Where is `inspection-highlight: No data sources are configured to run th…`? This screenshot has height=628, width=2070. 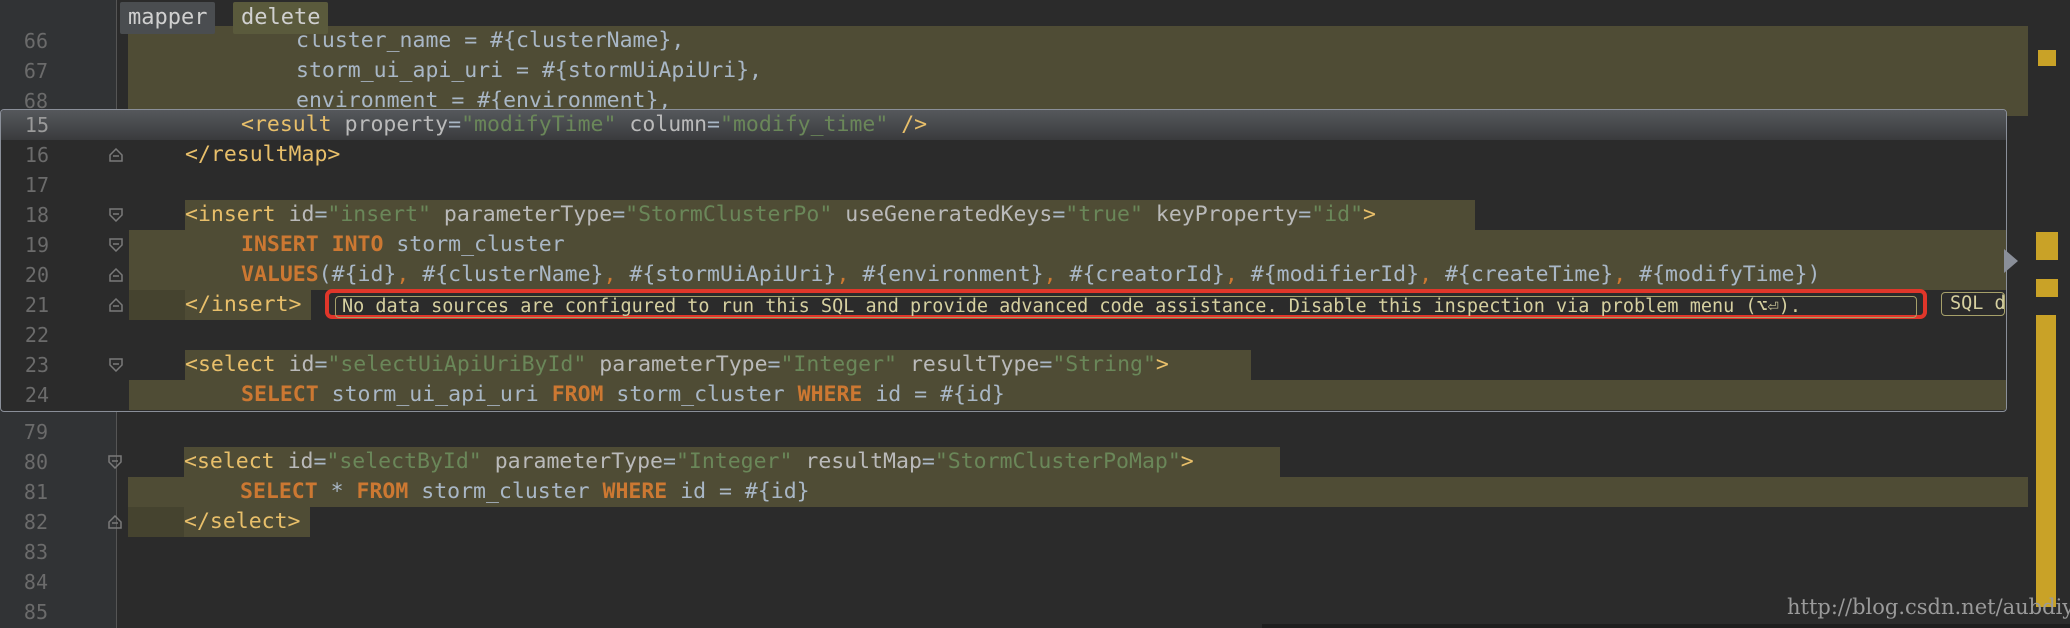
inspection-highlight: No data sources are configured to run th… is located at coordinates (1126, 304).